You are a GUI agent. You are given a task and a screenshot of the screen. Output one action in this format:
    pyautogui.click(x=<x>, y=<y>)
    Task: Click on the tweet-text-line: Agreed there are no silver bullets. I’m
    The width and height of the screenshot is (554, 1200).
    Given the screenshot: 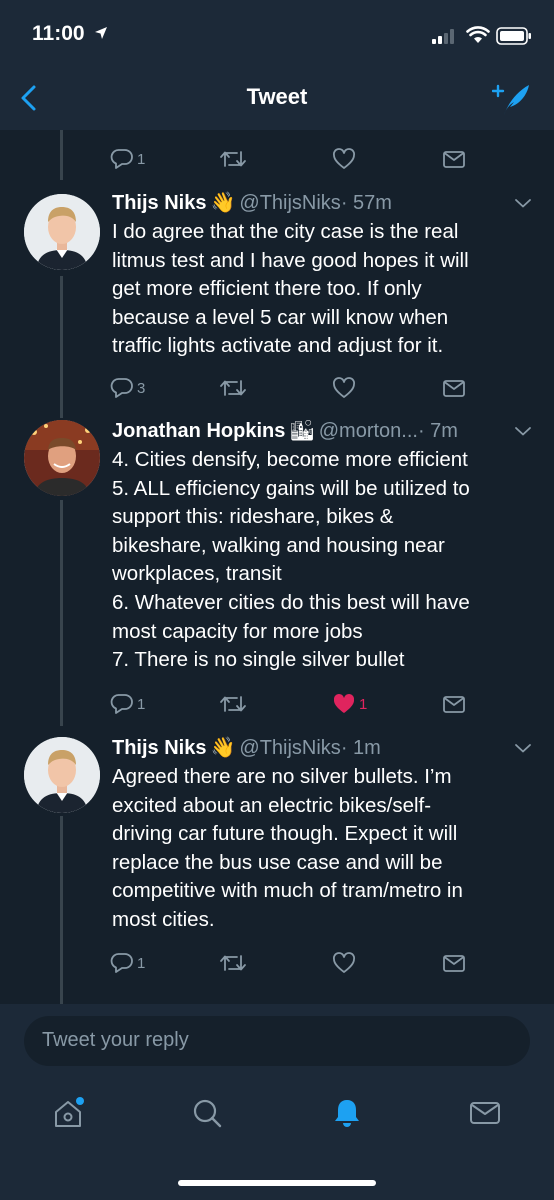 What is the action you would take?
    pyautogui.click(x=282, y=776)
    